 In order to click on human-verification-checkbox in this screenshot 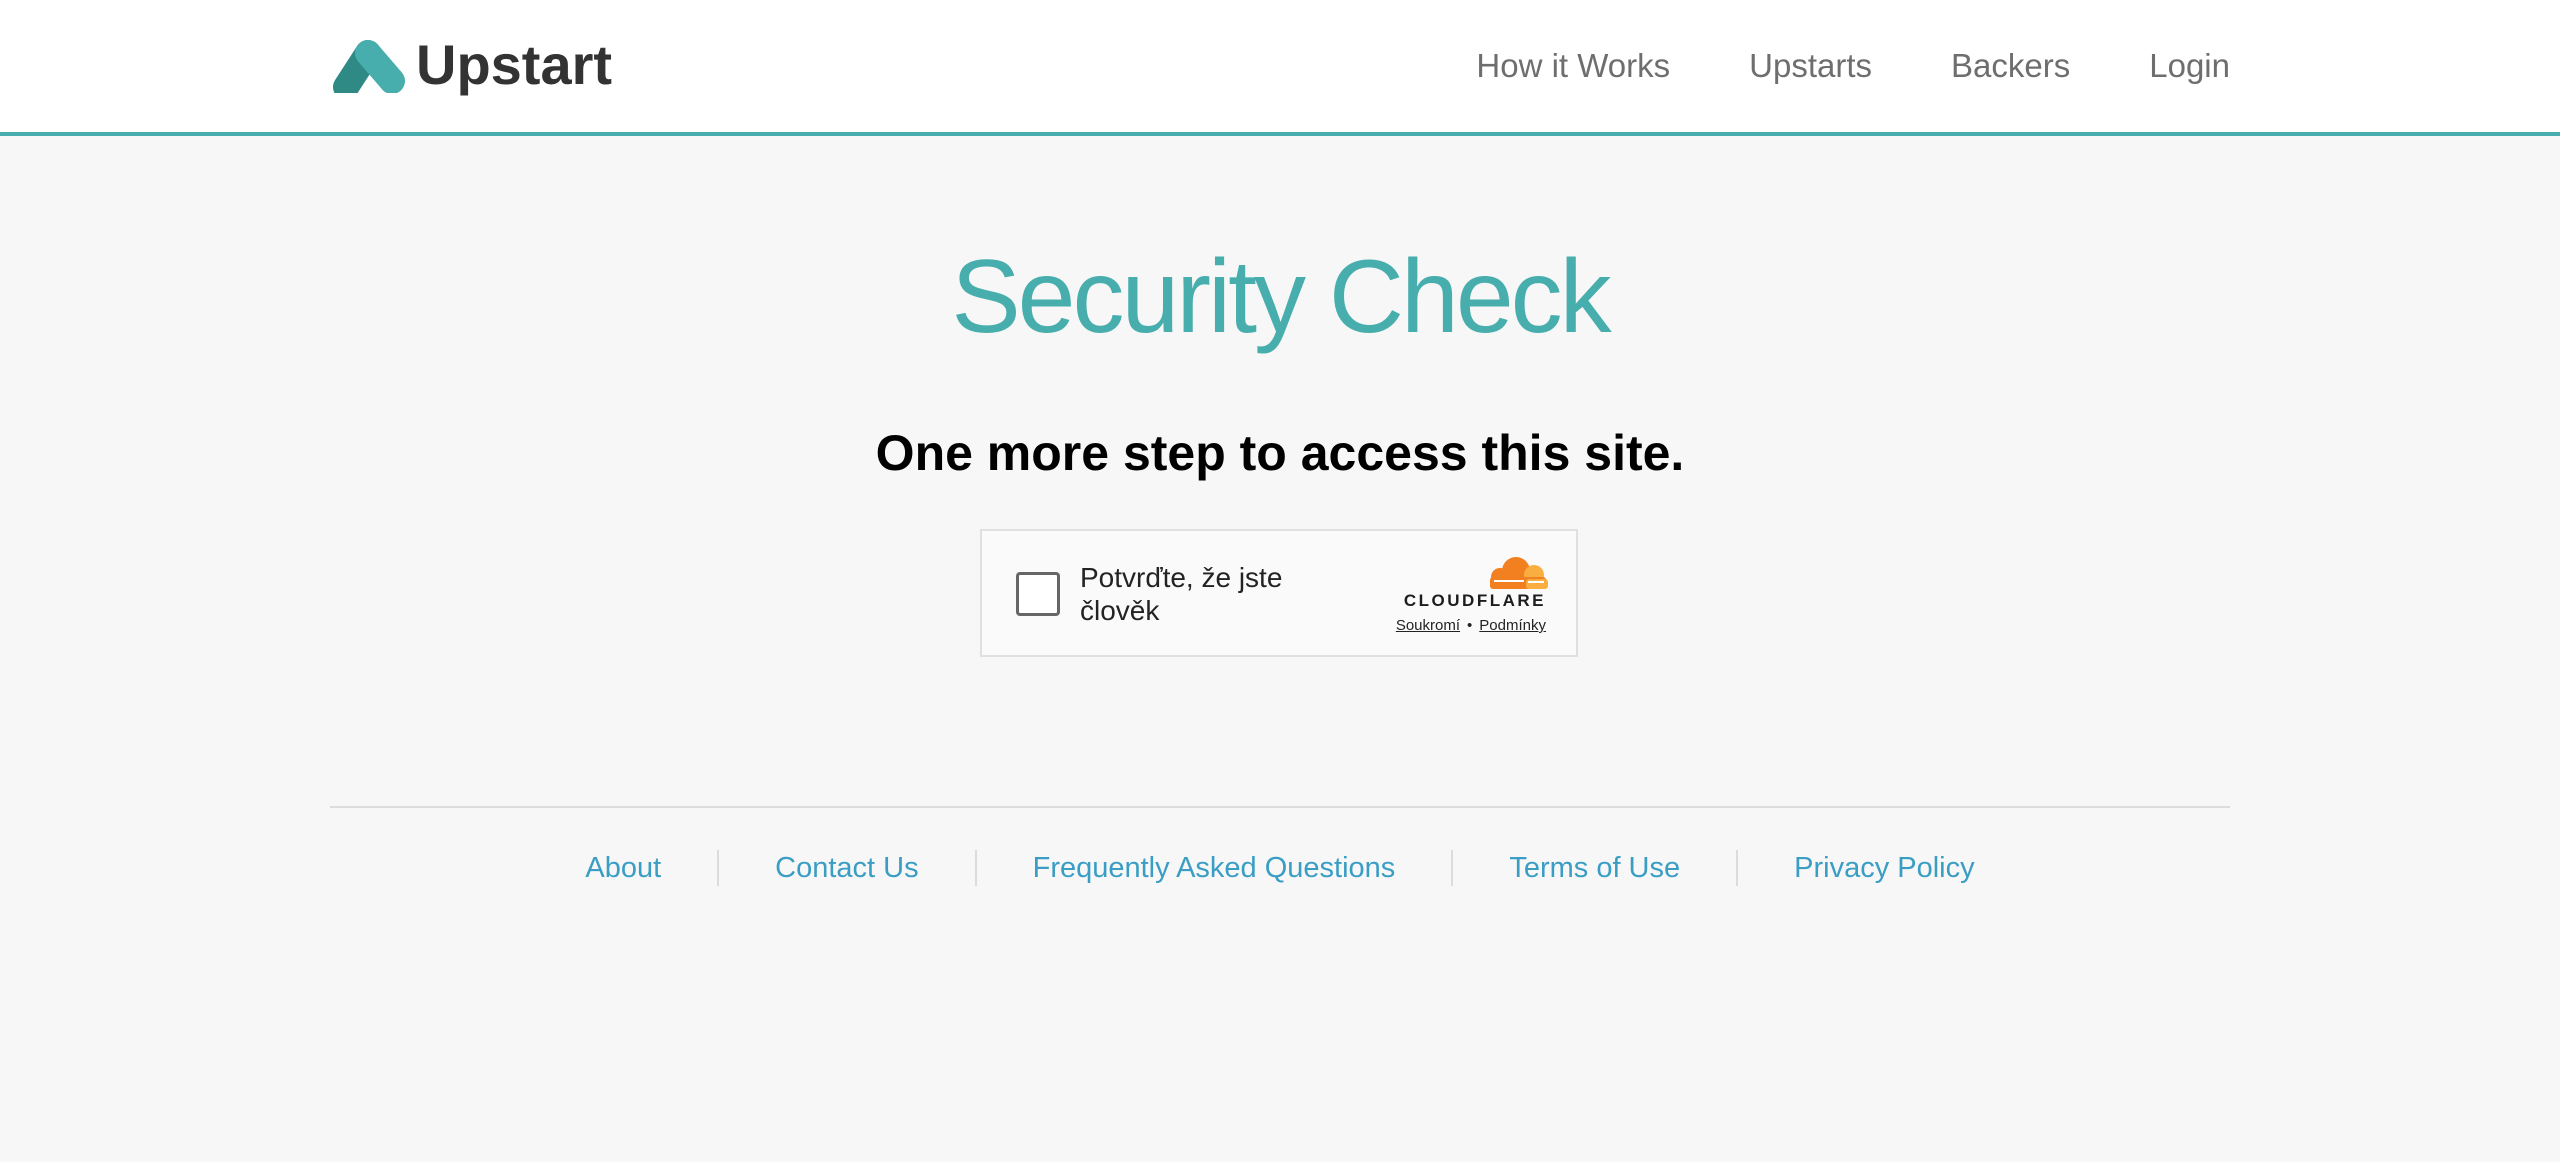, I will do `click(1038, 594)`.